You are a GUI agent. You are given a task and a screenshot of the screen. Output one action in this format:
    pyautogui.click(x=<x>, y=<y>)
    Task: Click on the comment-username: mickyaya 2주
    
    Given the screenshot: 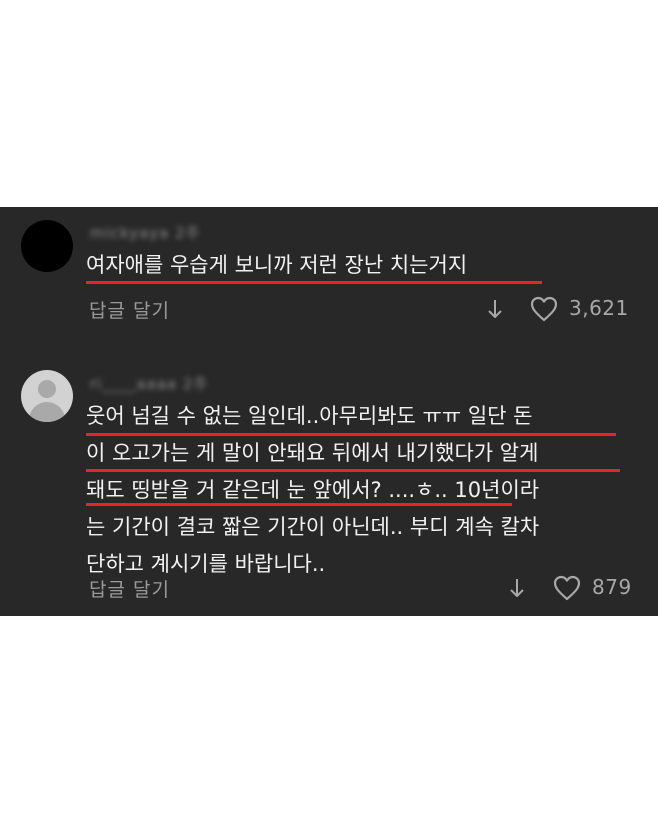 What is the action you would take?
    pyautogui.click(x=145, y=232)
    